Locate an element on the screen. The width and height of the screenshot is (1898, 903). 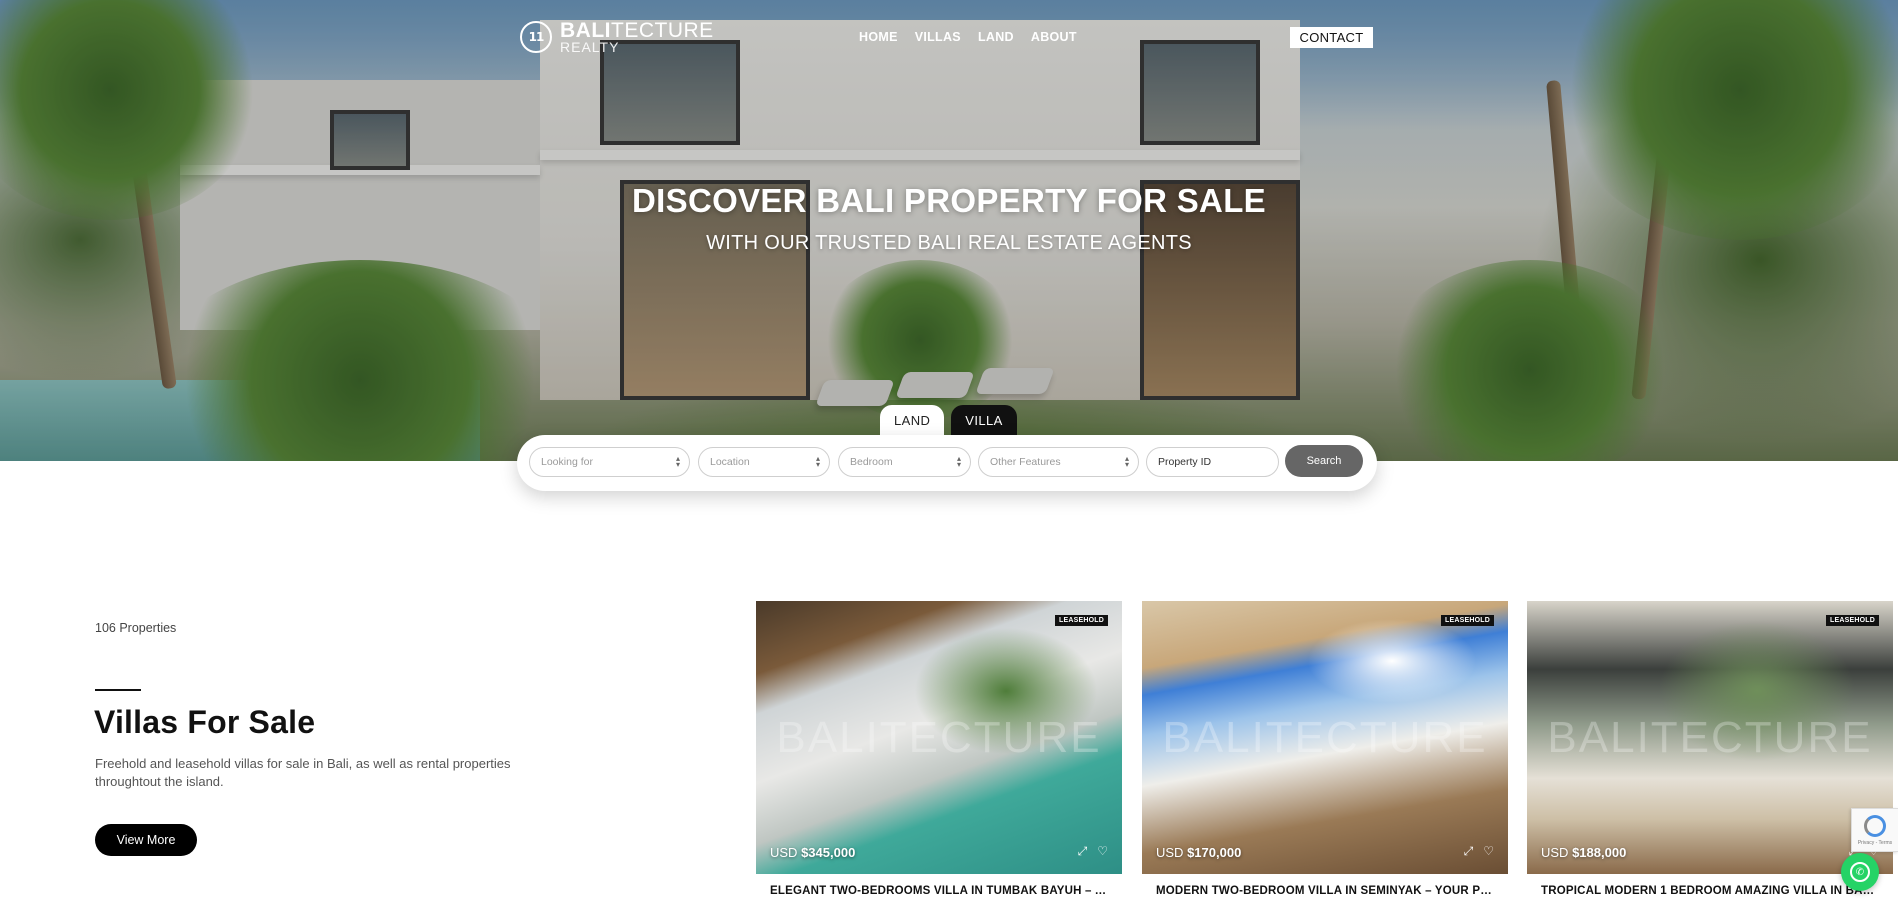
property-count: 106 Properties is located at coordinates (136, 628).